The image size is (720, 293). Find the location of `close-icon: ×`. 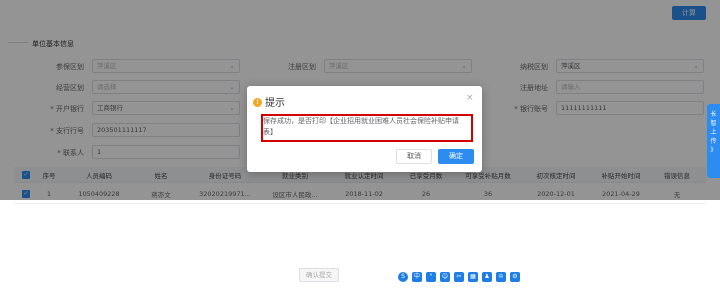

close-icon: × is located at coordinates (470, 98).